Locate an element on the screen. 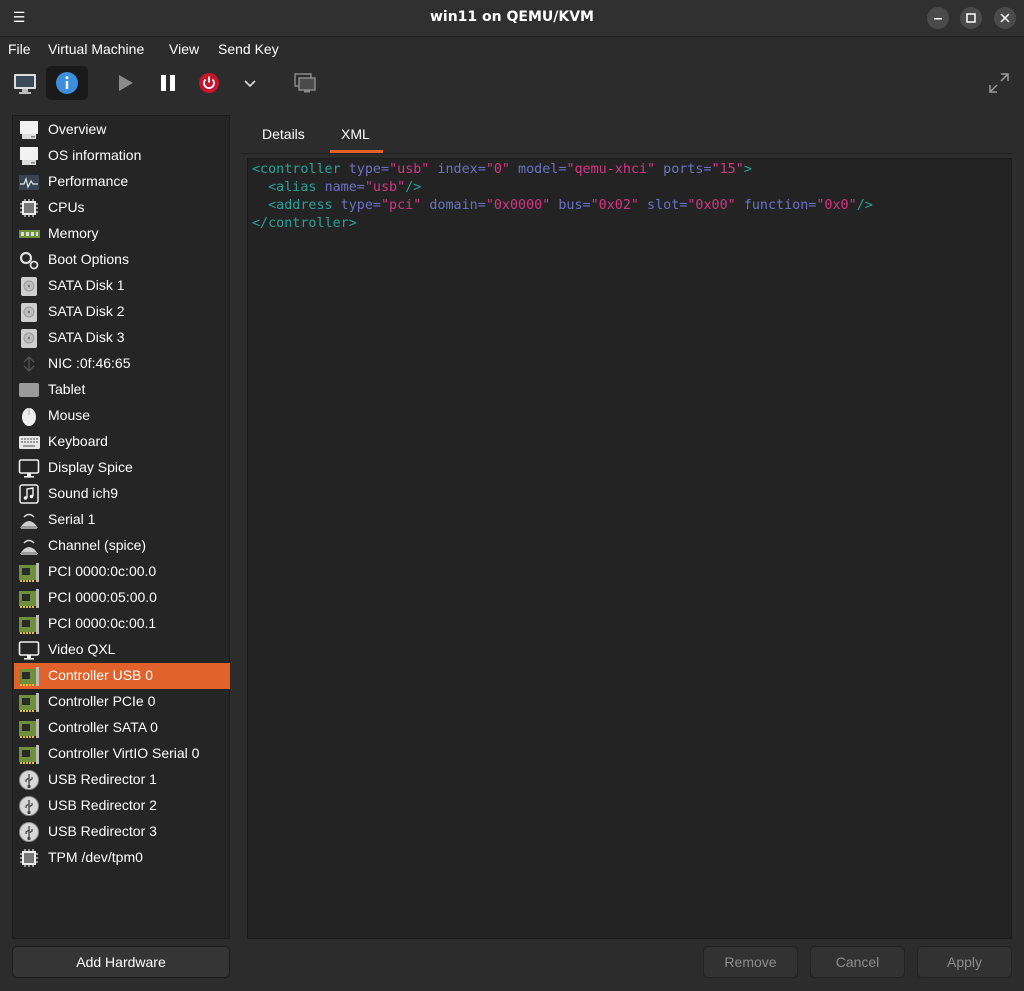 This screenshot has height=991, width=1024. sidebar-item-label: Memory is located at coordinates (73, 233).